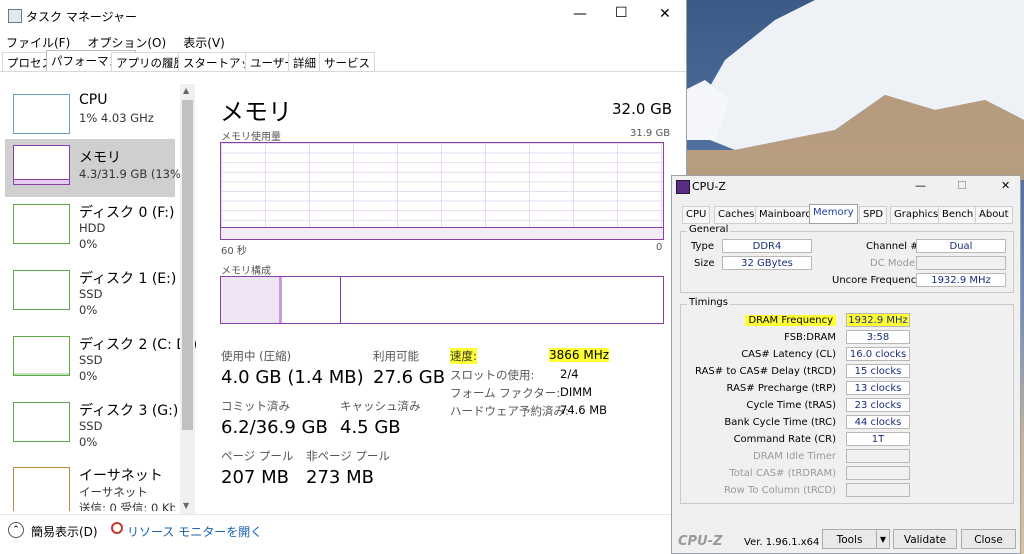 The height and width of the screenshot is (554, 1024). I want to click on tab-details: 詳細, so click(304, 62).